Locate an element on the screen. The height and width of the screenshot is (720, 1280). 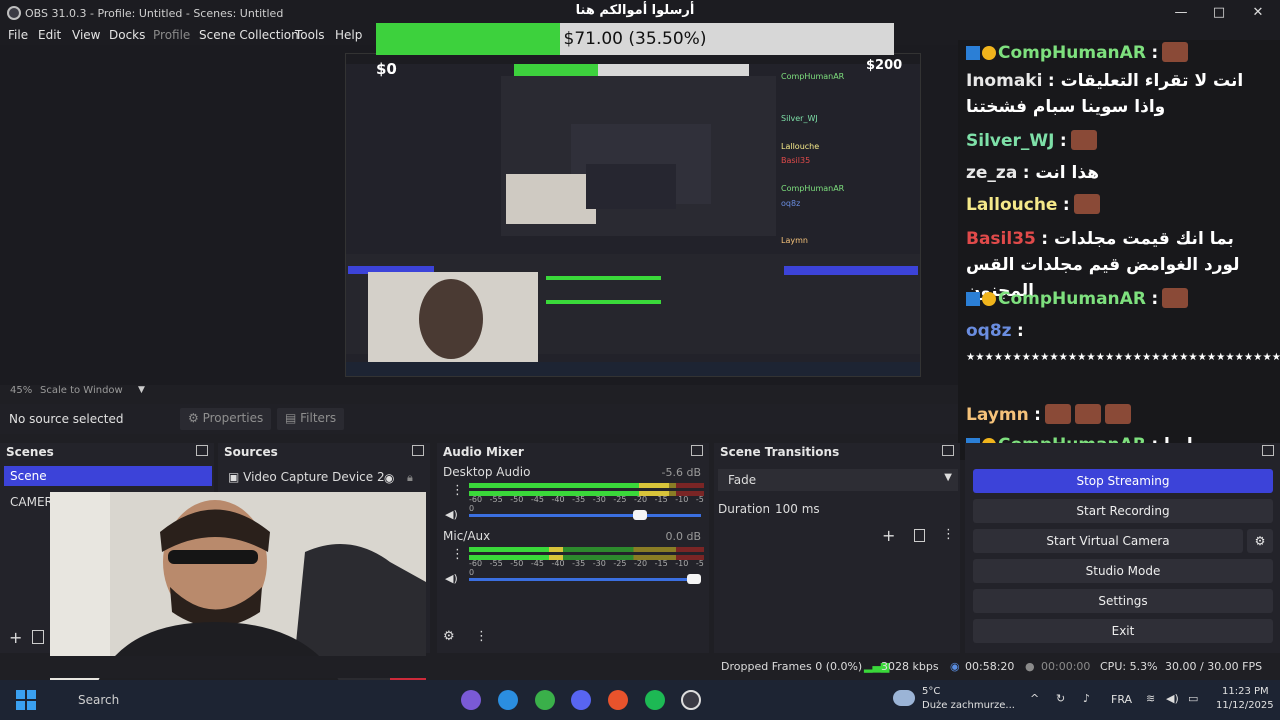
filters-button: ▤ Filters is located at coordinates (311, 419).